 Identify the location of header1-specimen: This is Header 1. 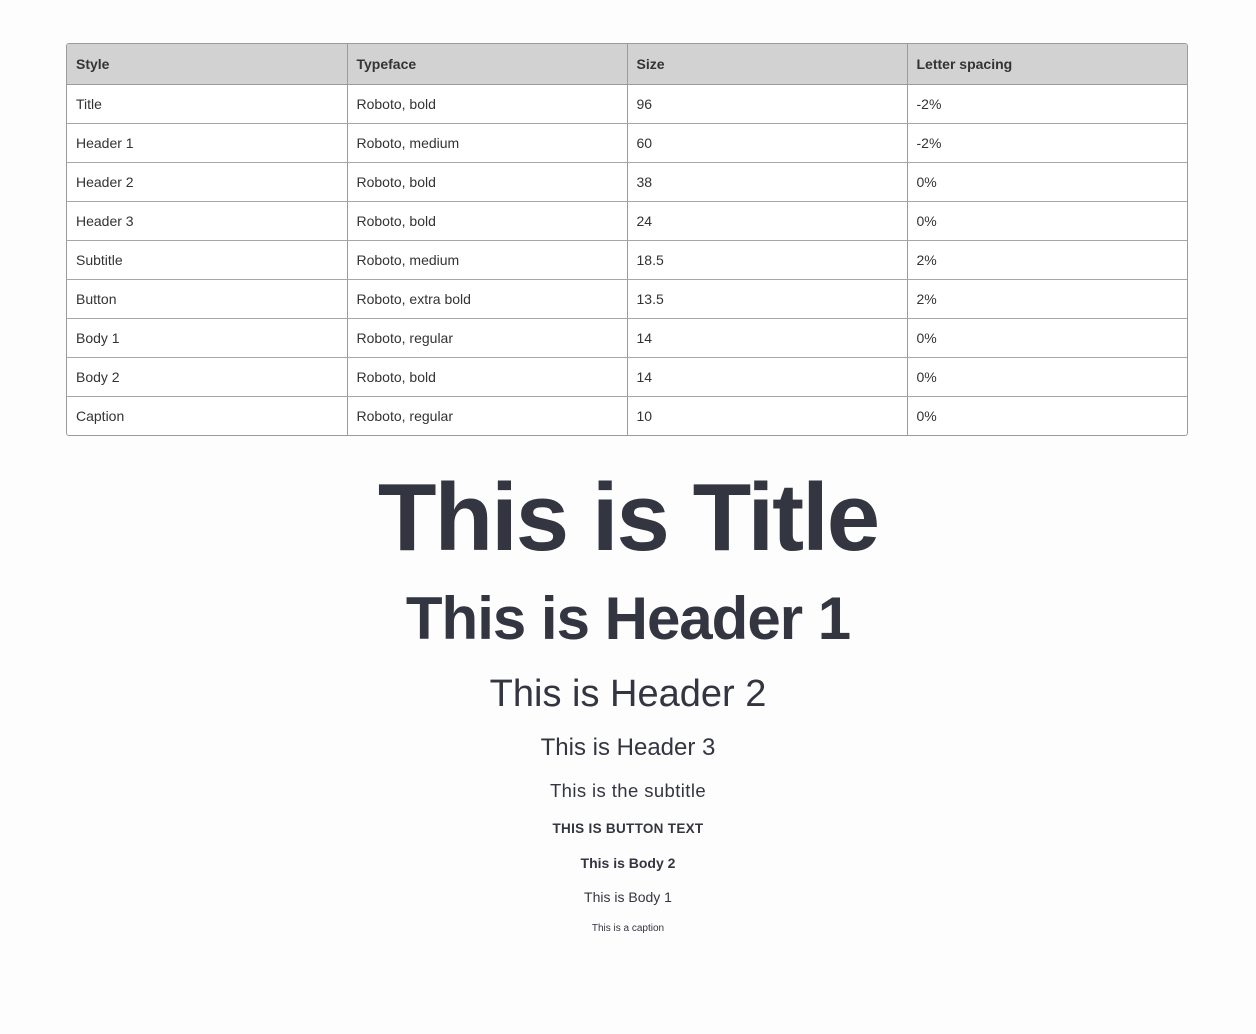
(628, 618).